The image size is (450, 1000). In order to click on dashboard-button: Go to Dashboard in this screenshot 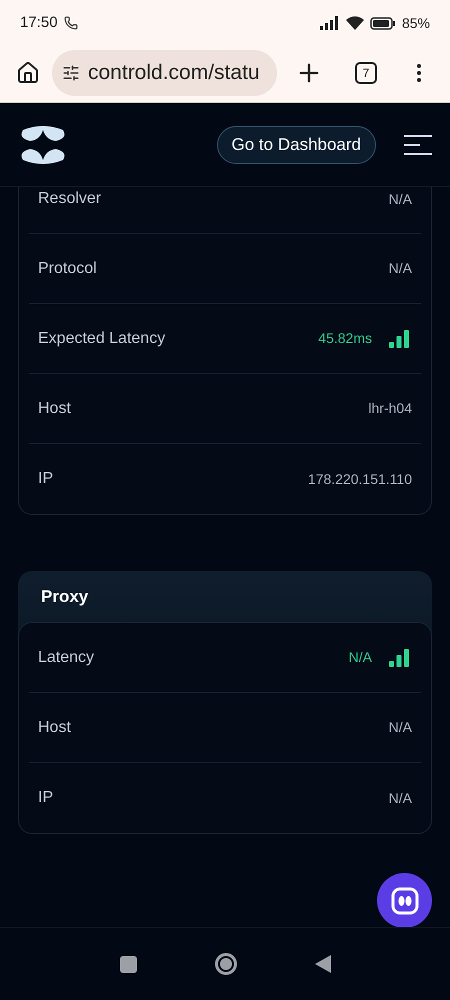, I will do `click(296, 145)`.